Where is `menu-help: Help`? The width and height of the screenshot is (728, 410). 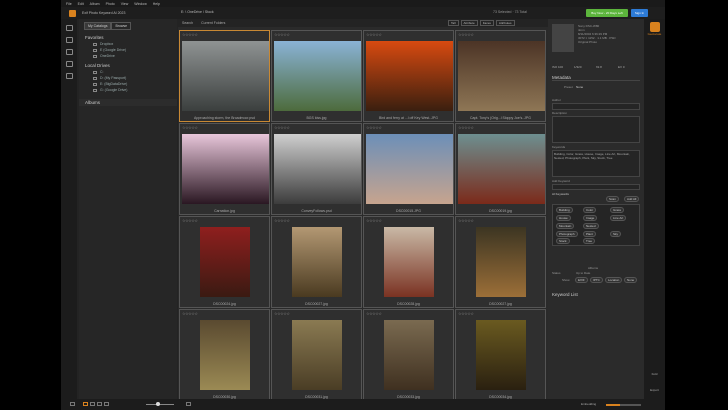 menu-help: Help is located at coordinates (156, 4).